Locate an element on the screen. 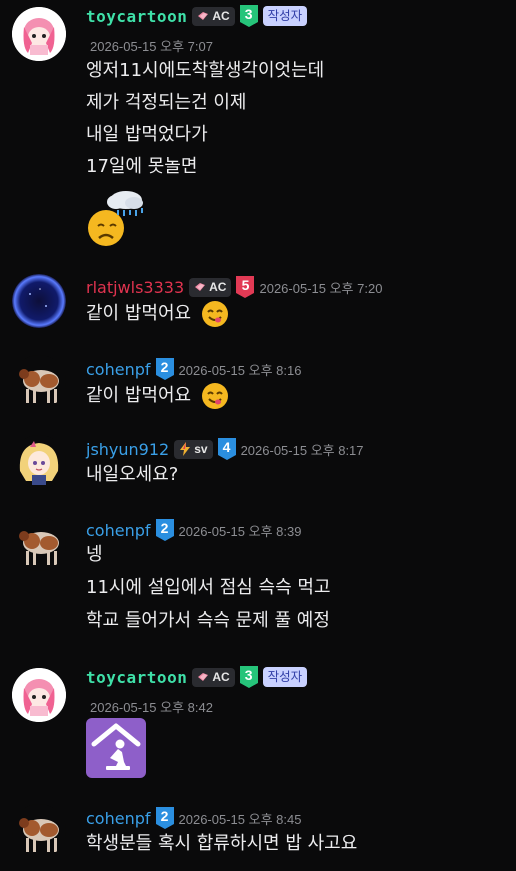 Image resolution: width=516 pixels, height=871 pixels. timestamp: 2026-05-15 오후 8:45 is located at coordinates (240, 819).